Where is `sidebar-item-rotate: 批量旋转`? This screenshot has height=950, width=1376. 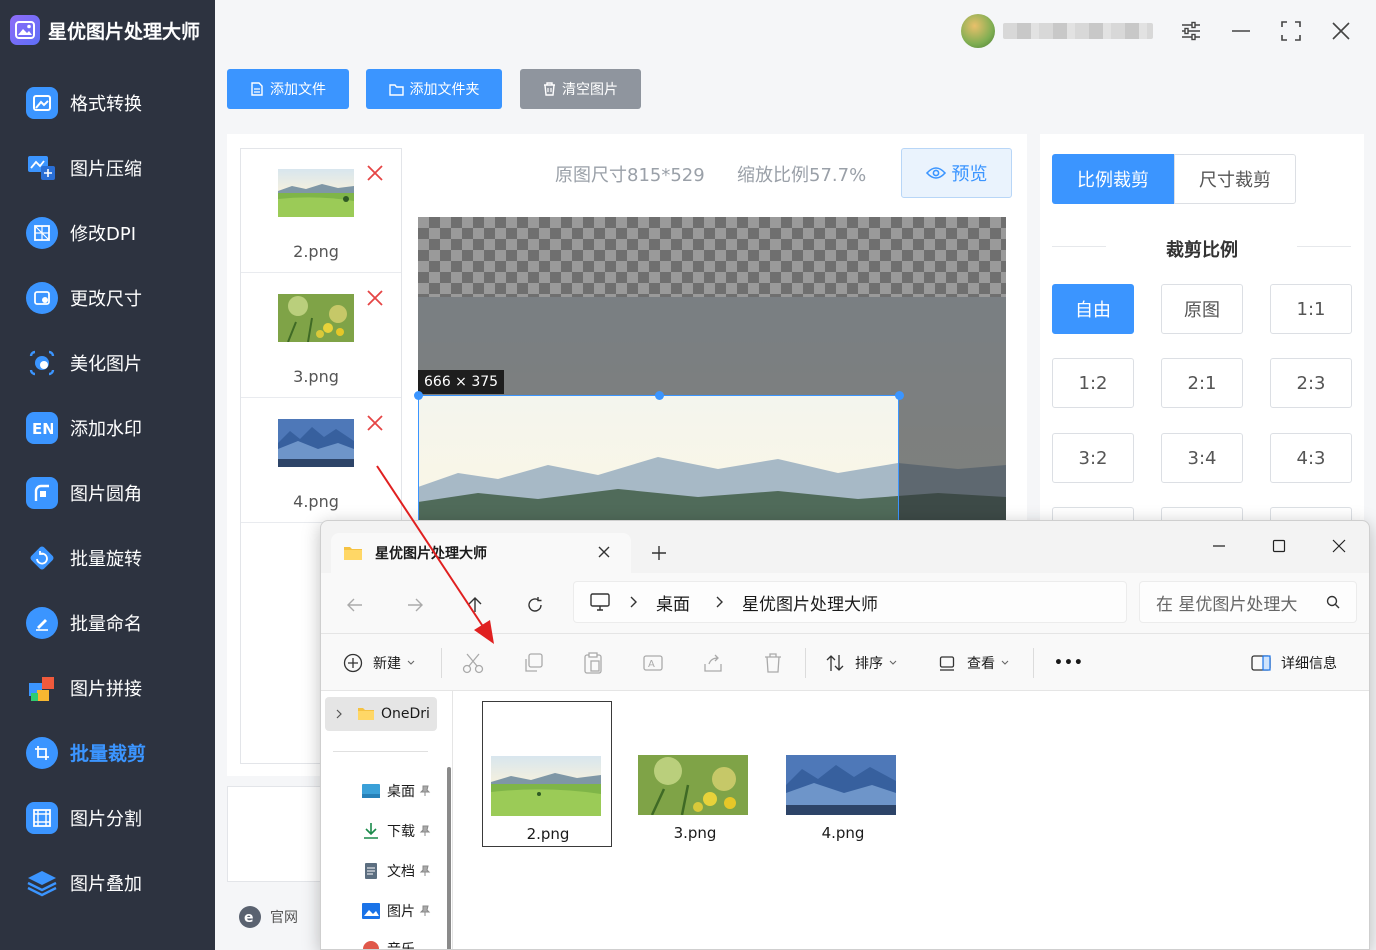 sidebar-item-rotate: 批量旋转 is located at coordinates (107, 557).